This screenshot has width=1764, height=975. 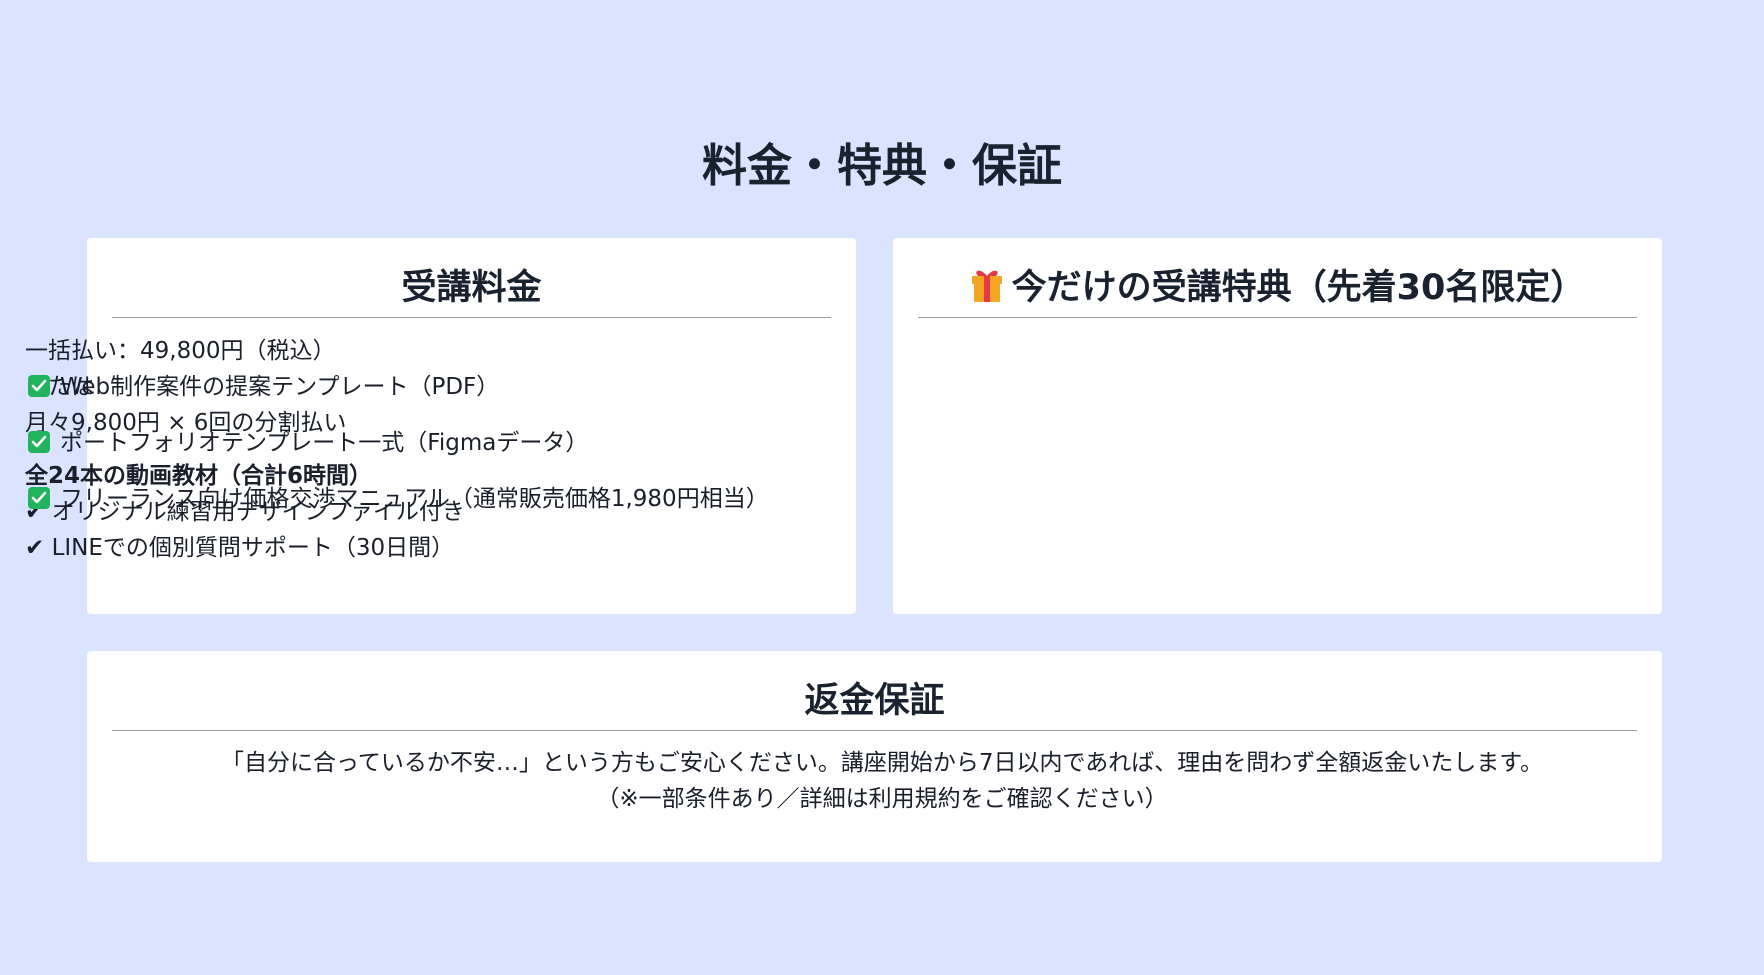 What do you see at coordinates (874, 703) in the screenshot?
I see `refund-heading: 返金保証` at bounding box center [874, 703].